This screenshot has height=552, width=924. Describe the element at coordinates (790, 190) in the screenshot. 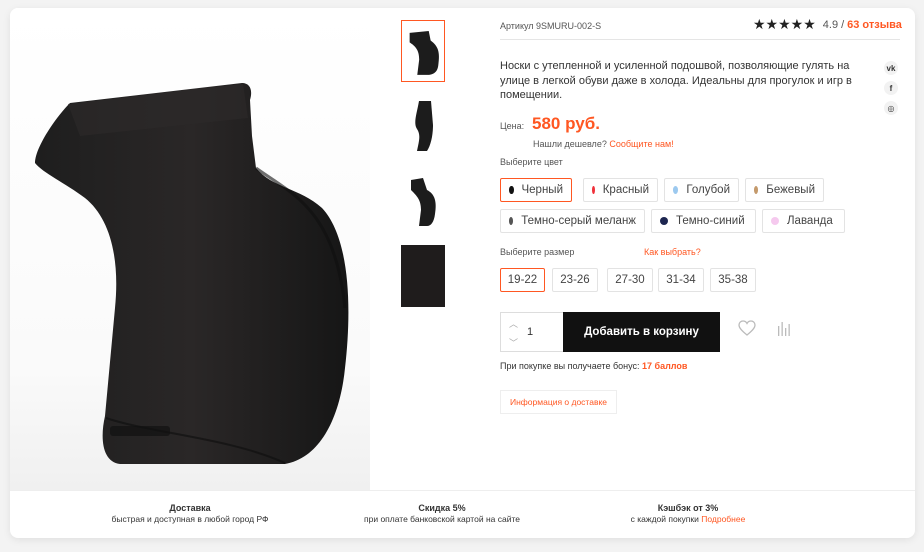

I see `color-option-label: Бежевый` at that location.